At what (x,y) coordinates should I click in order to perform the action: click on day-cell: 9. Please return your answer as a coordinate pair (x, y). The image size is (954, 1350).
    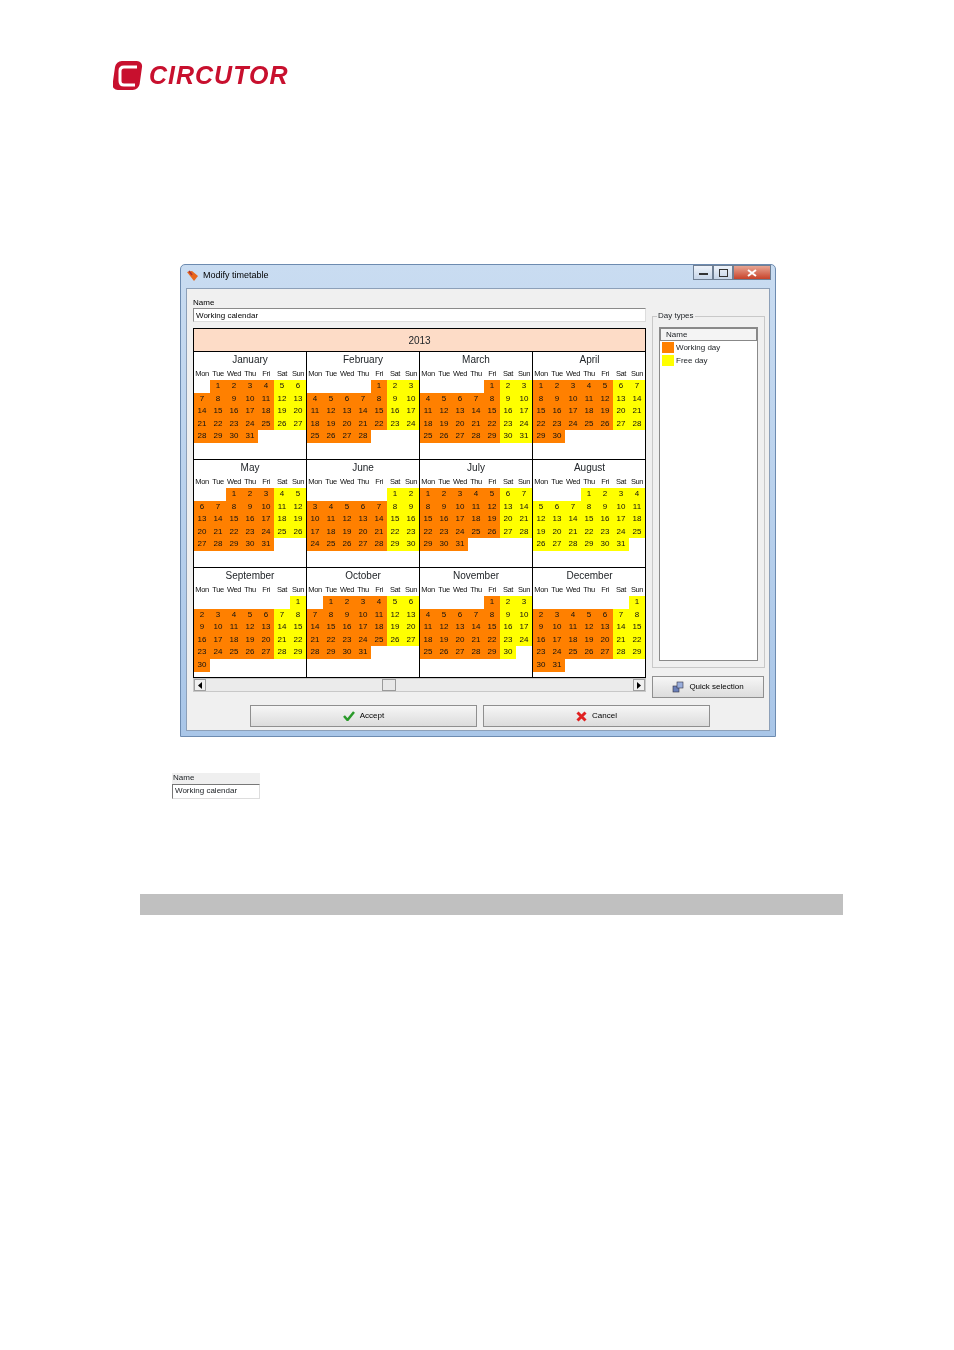
    Looking at the image, I should click on (541, 627).